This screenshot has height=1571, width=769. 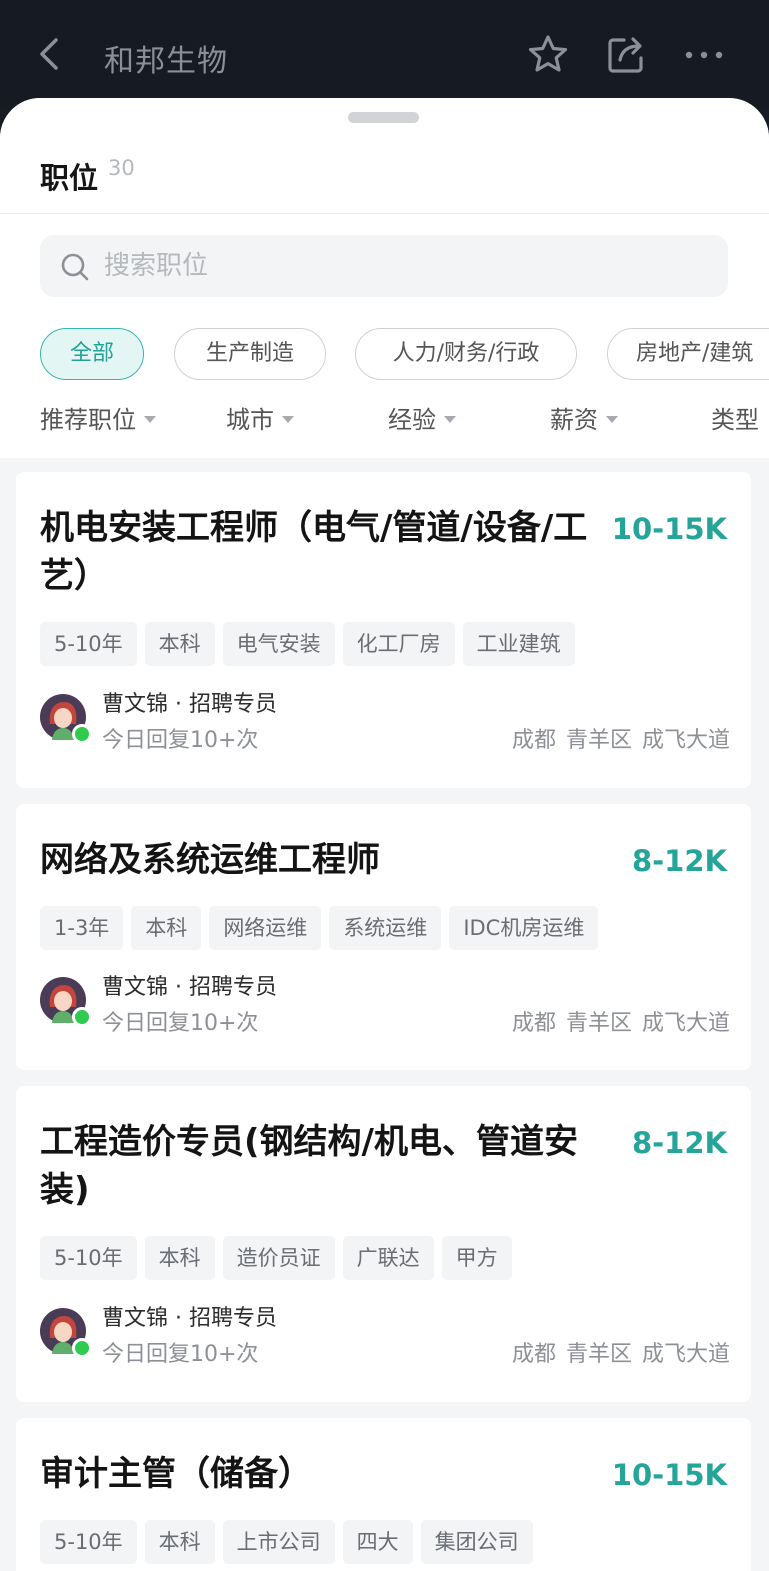 I want to click on job-tags: 5-10年 本科 造价员证 广联达 甲方, so click(x=280, y=1258).